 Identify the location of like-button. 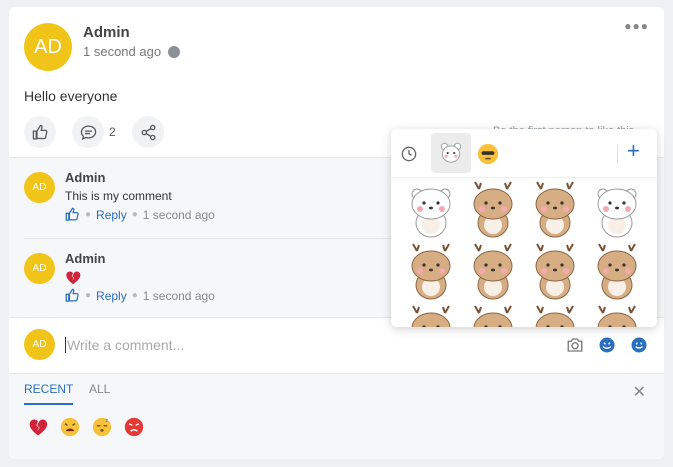
(40, 132).